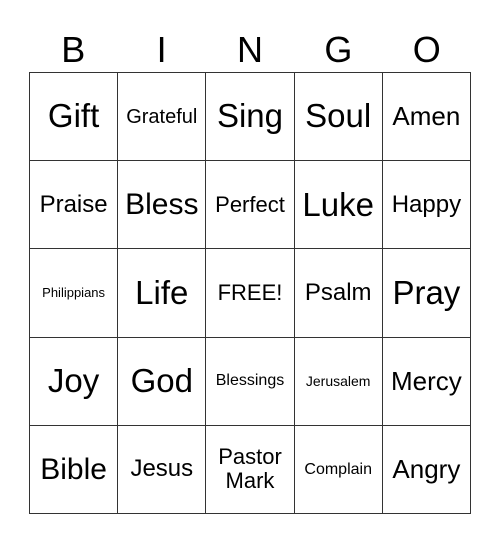 This screenshot has width=500, height=544. I want to click on bingo-cell: Sing, so click(250, 117).